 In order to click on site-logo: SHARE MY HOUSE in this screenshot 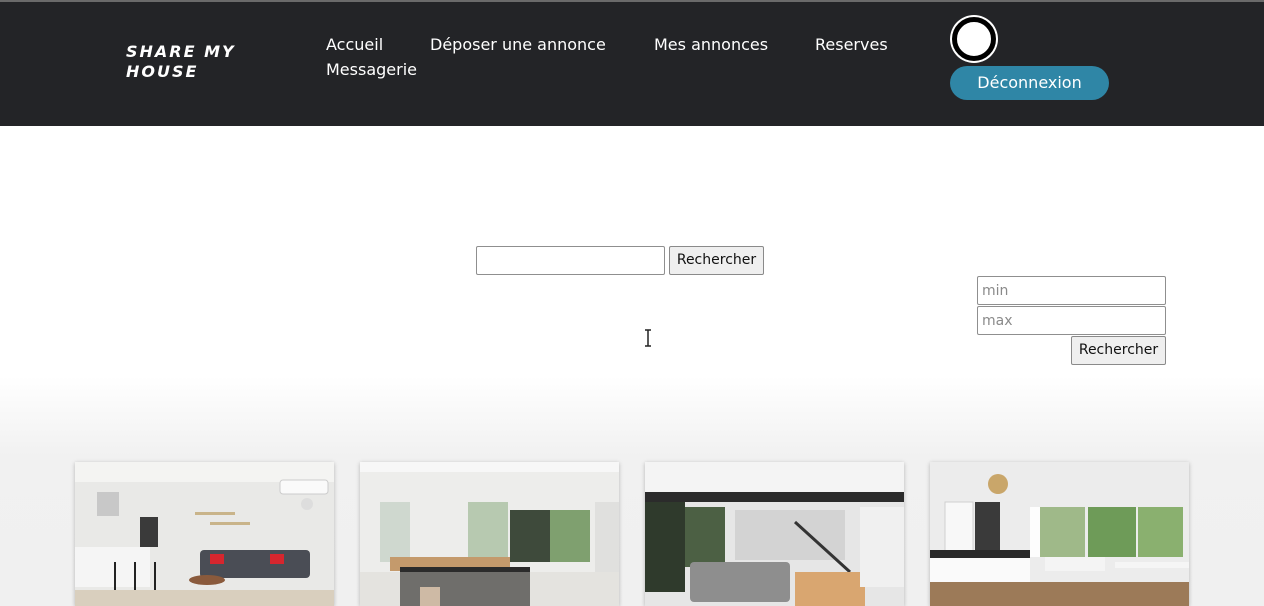, I will do `click(191, 62)`.